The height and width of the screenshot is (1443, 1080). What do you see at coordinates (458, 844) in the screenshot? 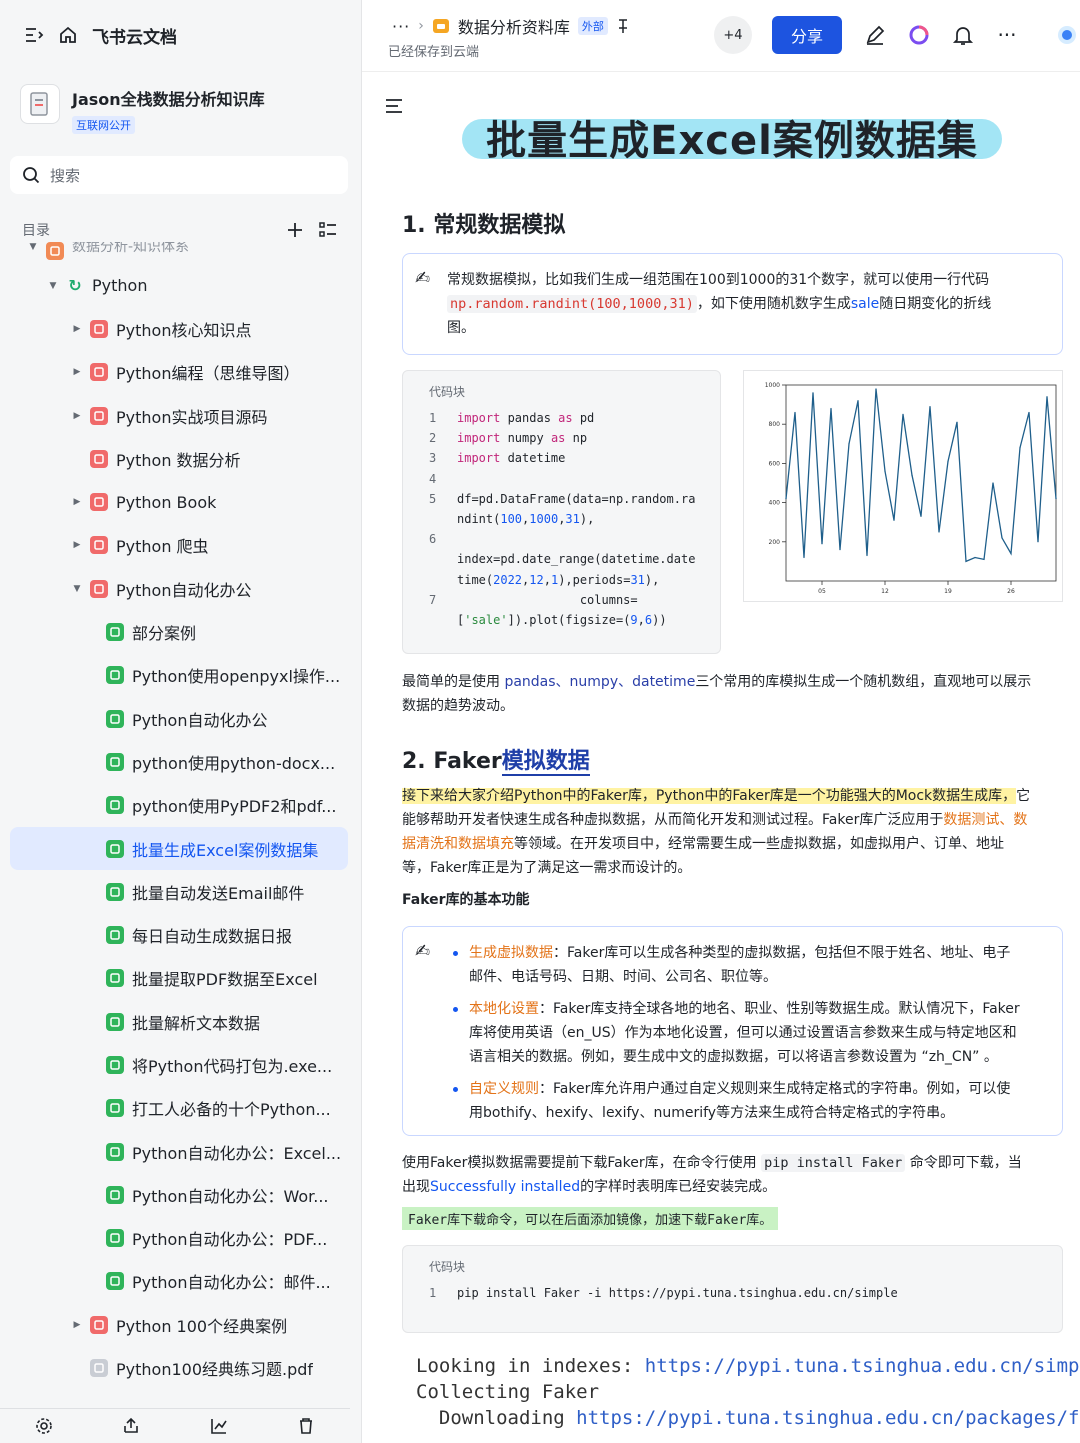
I see `p2-orange-2: 据清洗和数据填充` at bounding box center [458, 844].